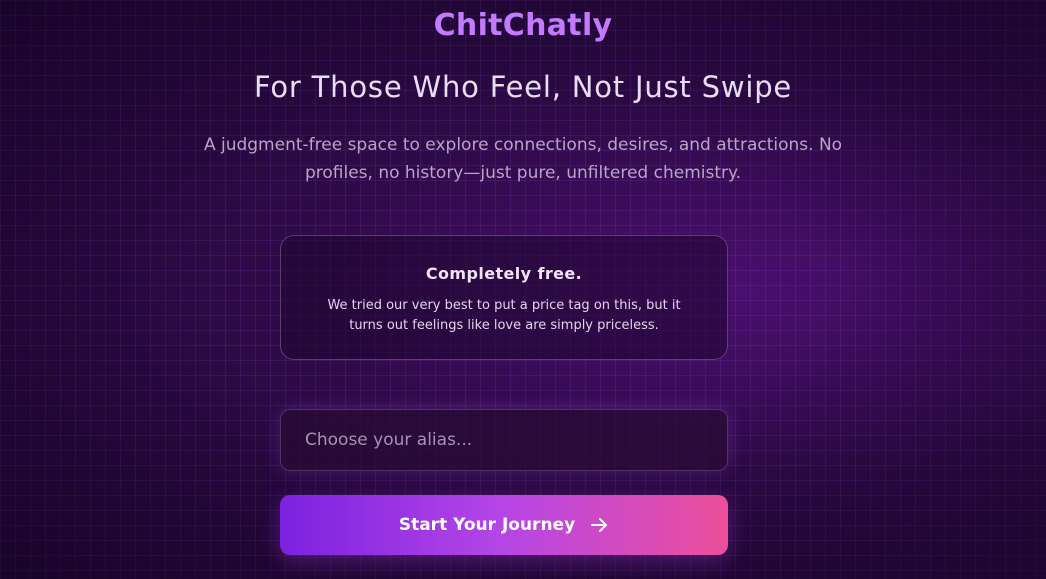 The height and width of the screenshot is (579, 1046). What do you see at coordinates (523, 25) in the screenshot?
I see `brand-logo: ChitChatly` at bounding box center [523, 25].